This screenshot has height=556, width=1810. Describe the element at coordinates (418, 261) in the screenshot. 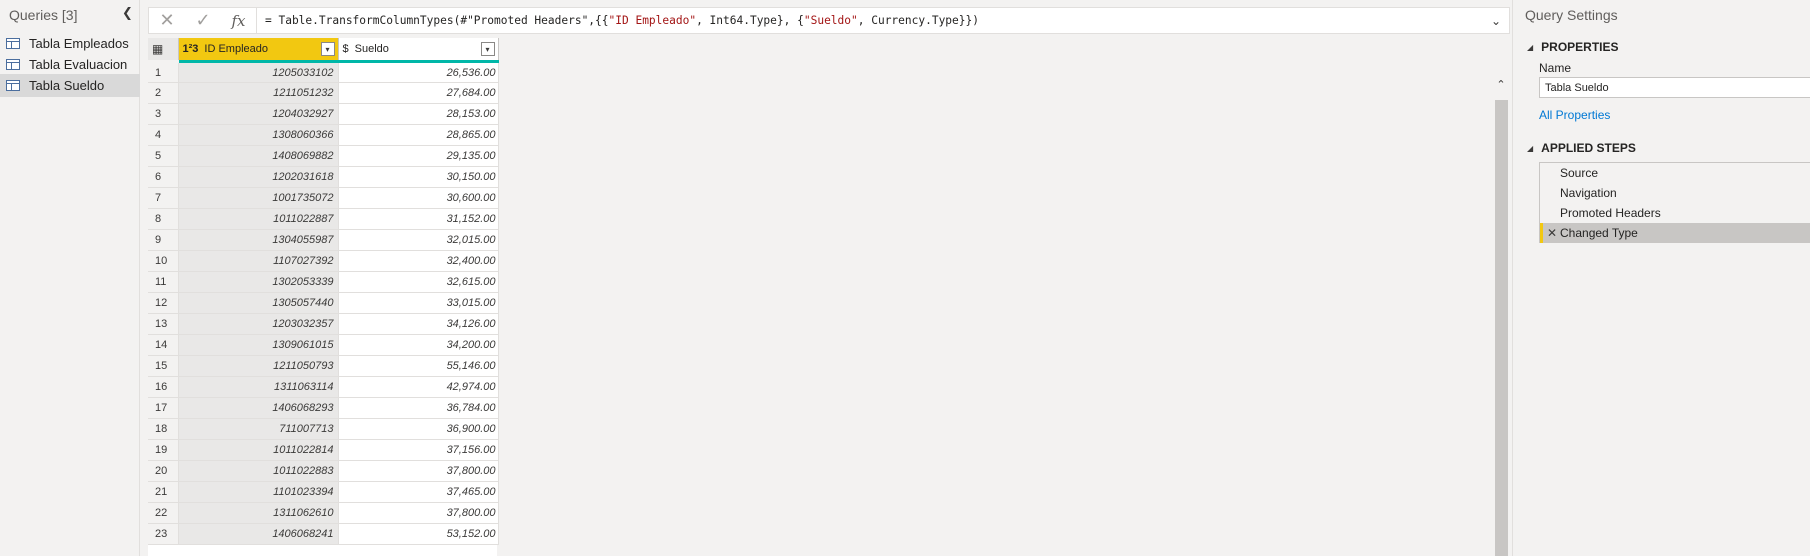

I see `cell-sueldo: 32,400.00` at that location.